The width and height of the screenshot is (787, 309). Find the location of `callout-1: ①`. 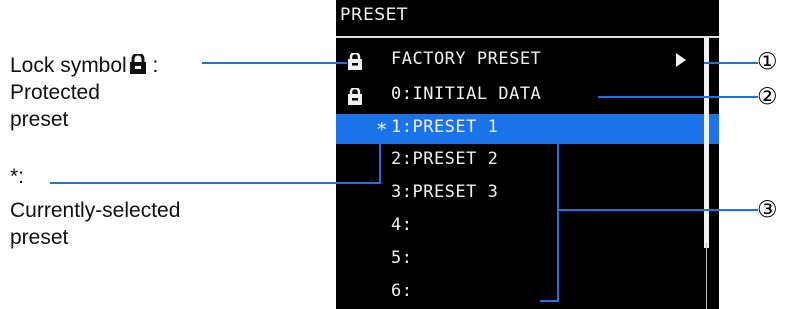

callout-1: ① is located at coordinates (767, 62).